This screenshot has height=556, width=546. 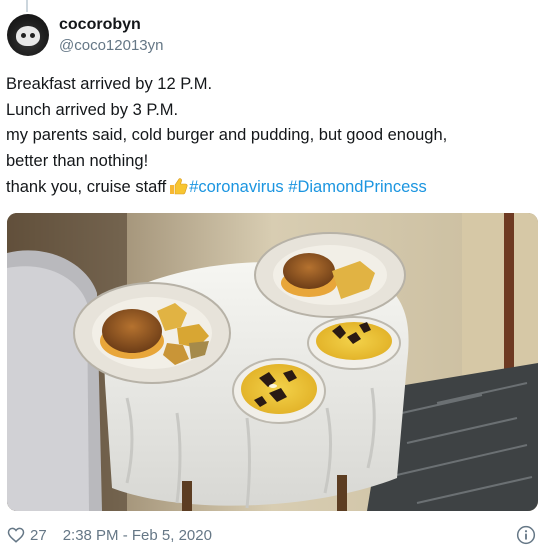 I want to click on avatar-cat-face, so click(x=28, y=36).